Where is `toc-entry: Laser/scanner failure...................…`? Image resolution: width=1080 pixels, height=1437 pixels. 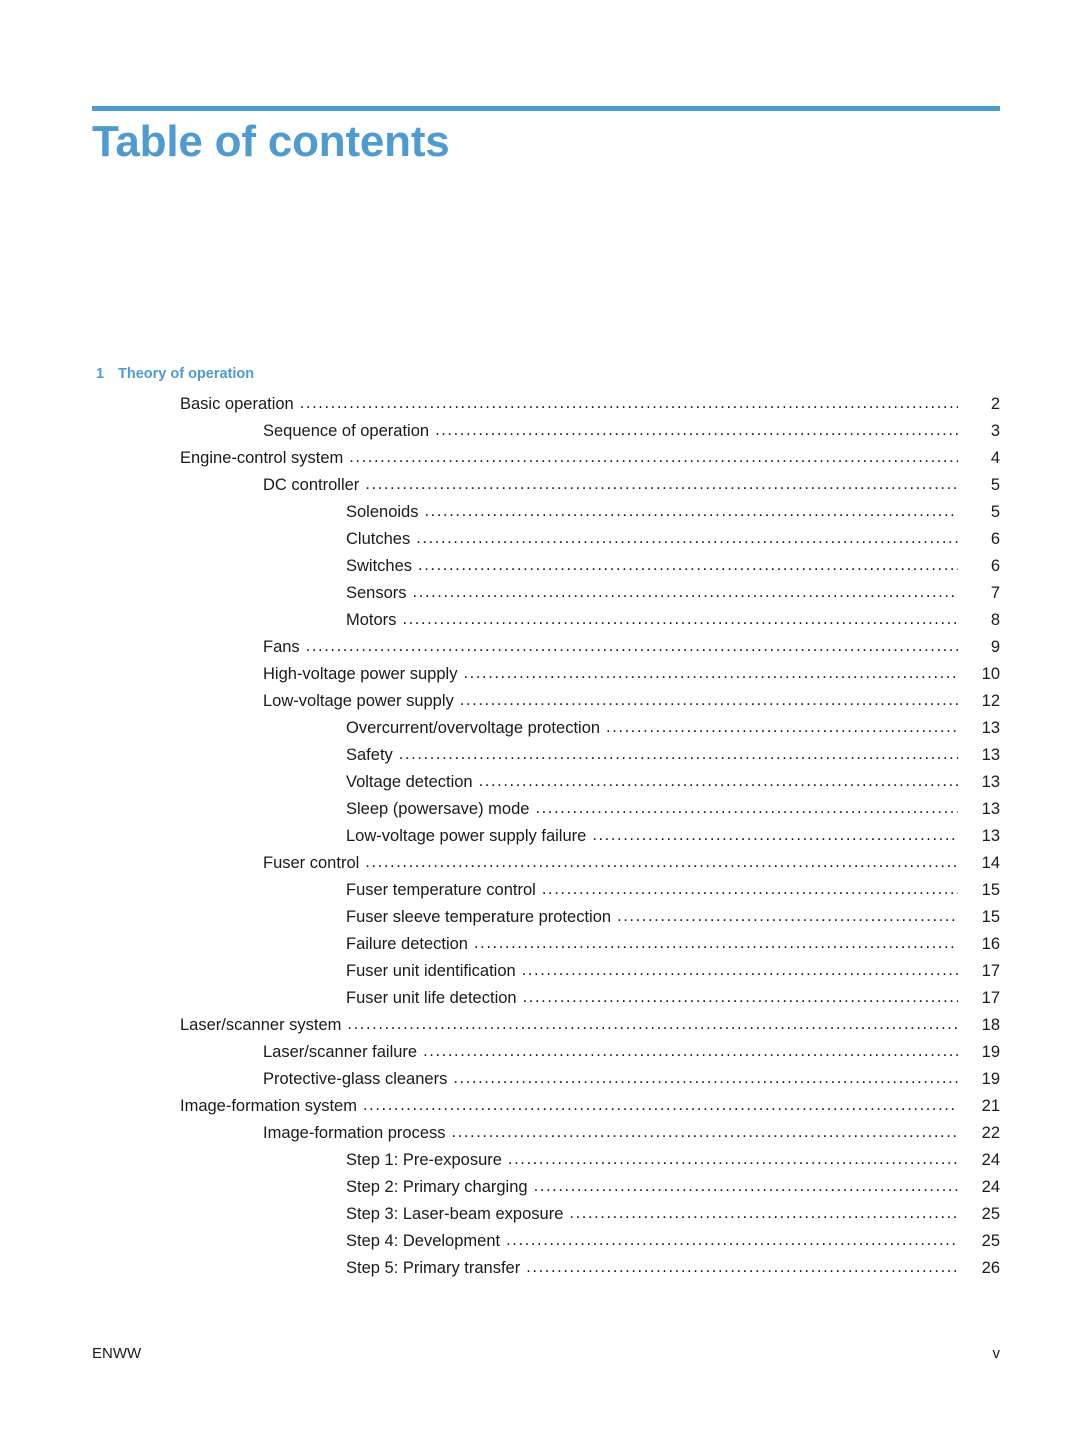 toc-entry: Laser/scanner failure...................… is located at coordinates (540, 1056).